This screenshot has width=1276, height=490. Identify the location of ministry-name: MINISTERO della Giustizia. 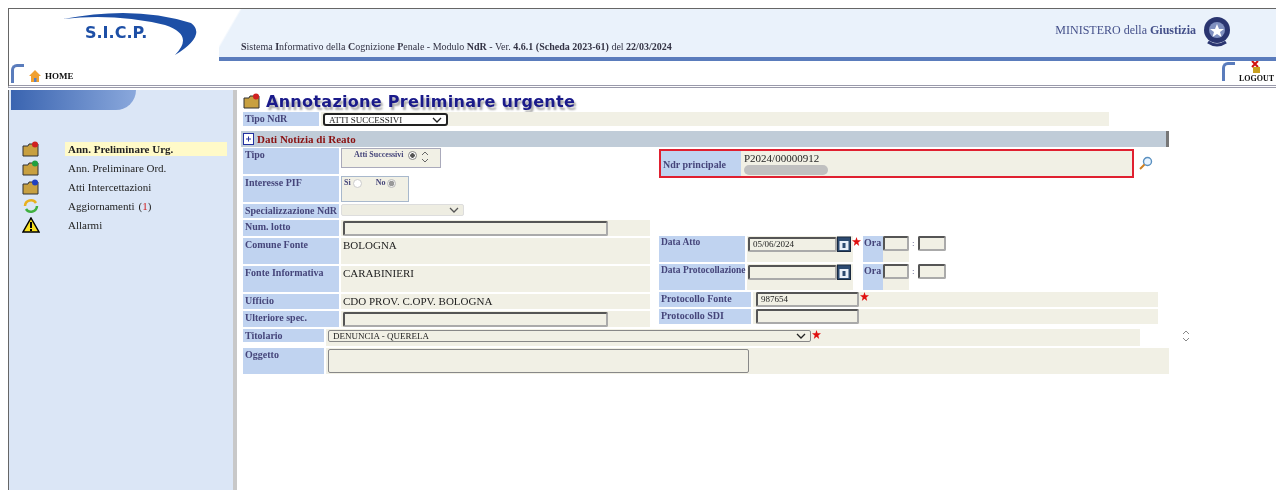
(1125, 30).